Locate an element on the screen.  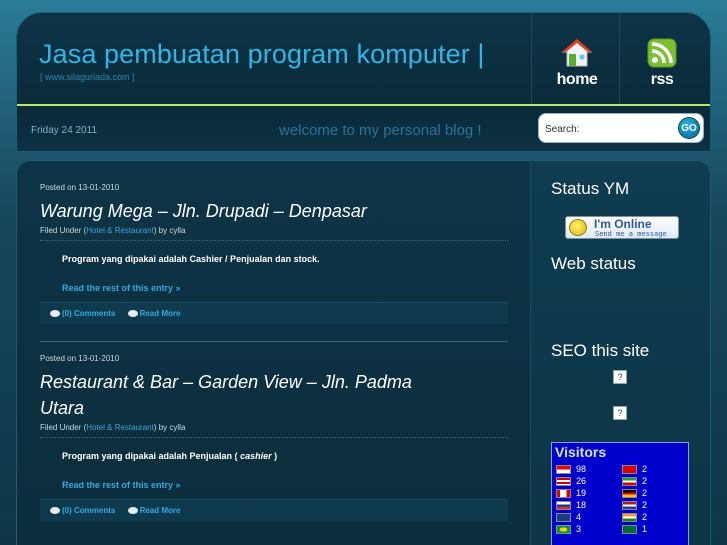
flag-gb-icon is located at coordinates (563, 517).